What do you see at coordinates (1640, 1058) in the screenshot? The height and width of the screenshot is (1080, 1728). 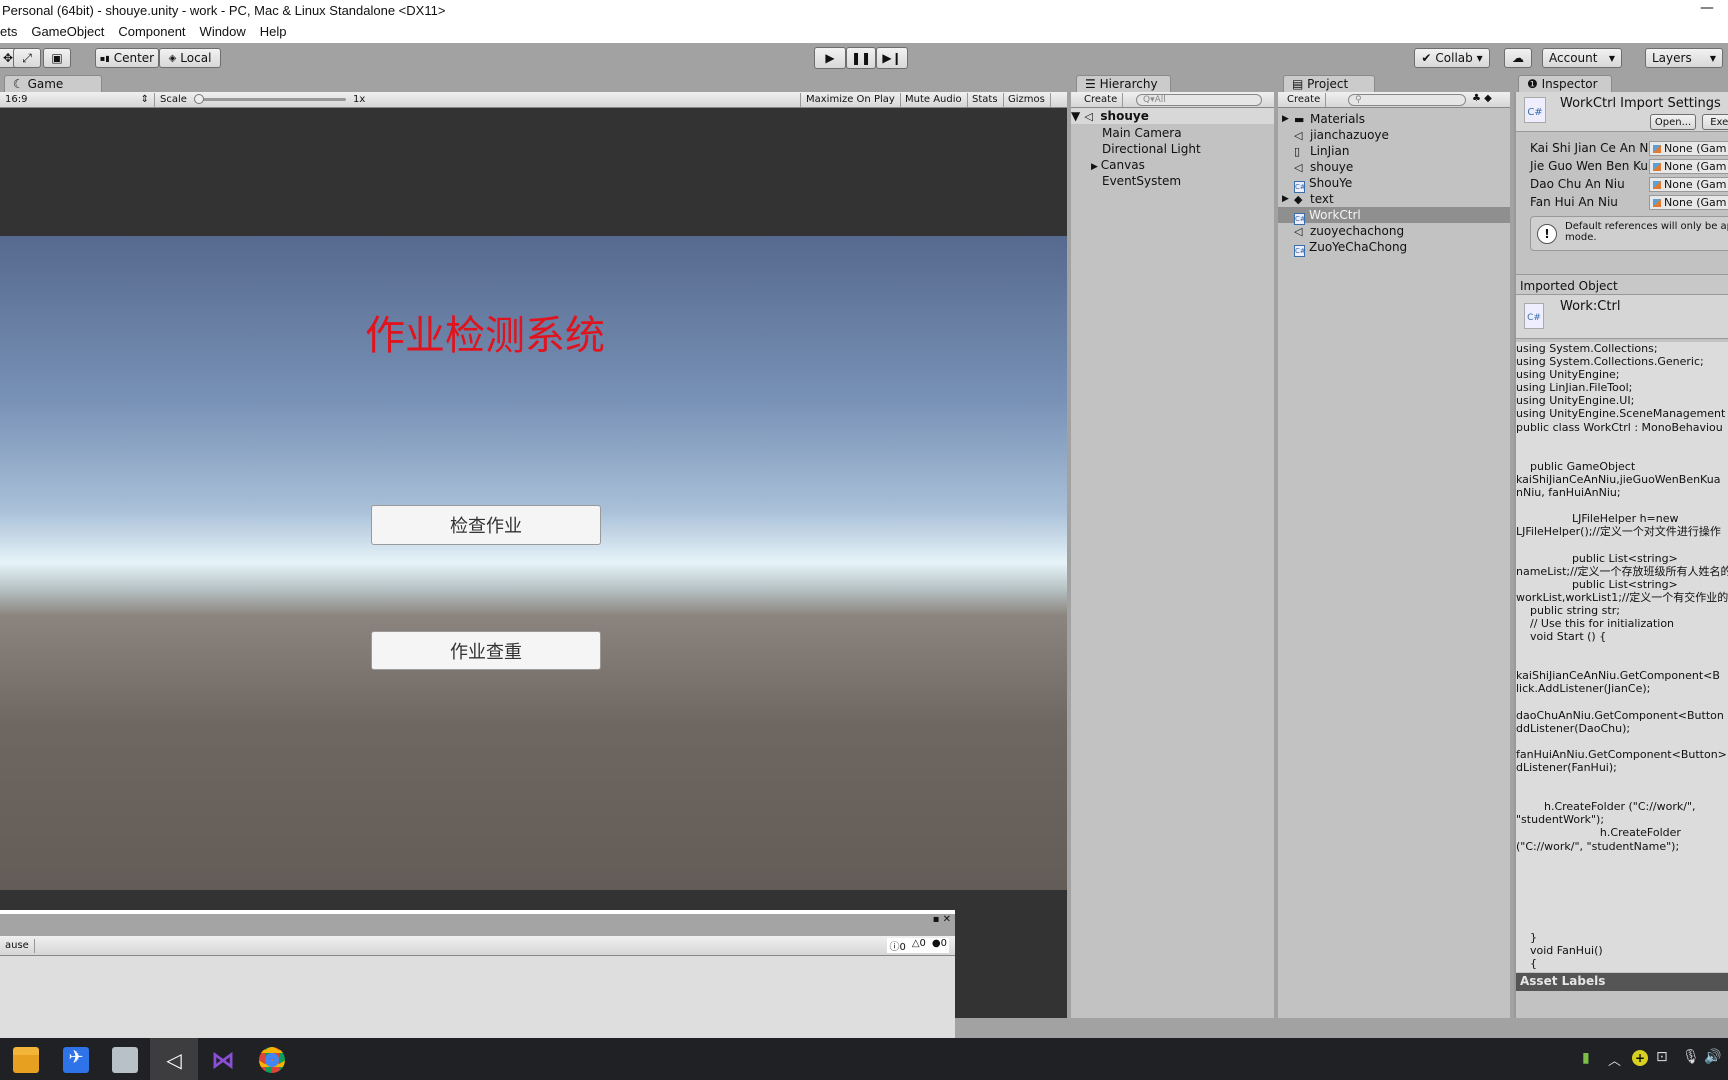 I see `plus-circle-icon: +` at bounding box center [1640, 1058].